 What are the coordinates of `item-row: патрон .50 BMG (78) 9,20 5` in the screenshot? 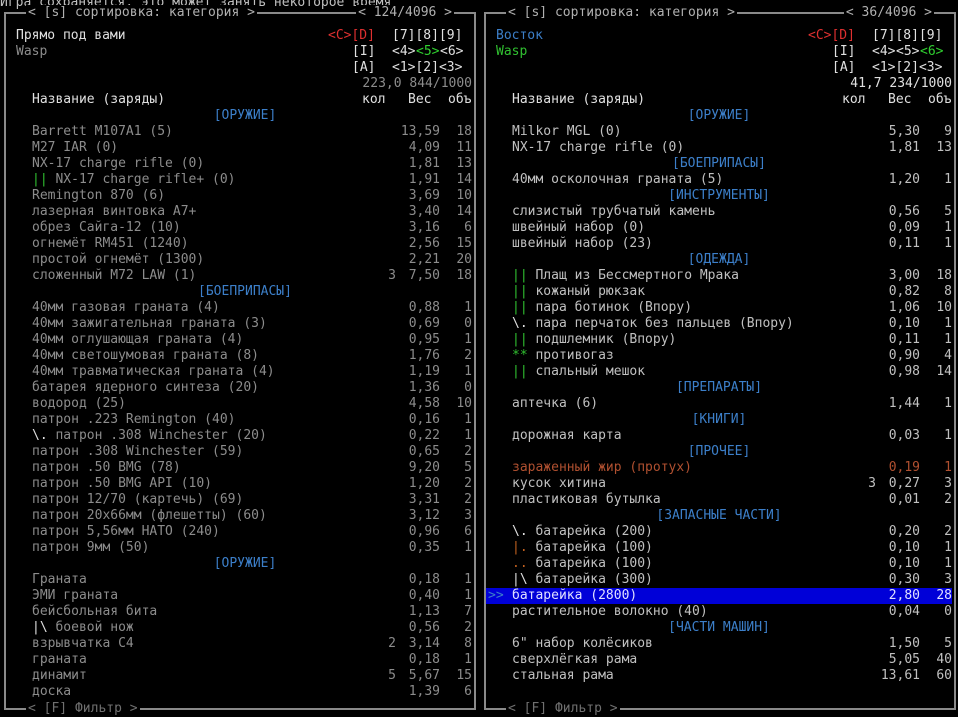 It's located at (245, 468).